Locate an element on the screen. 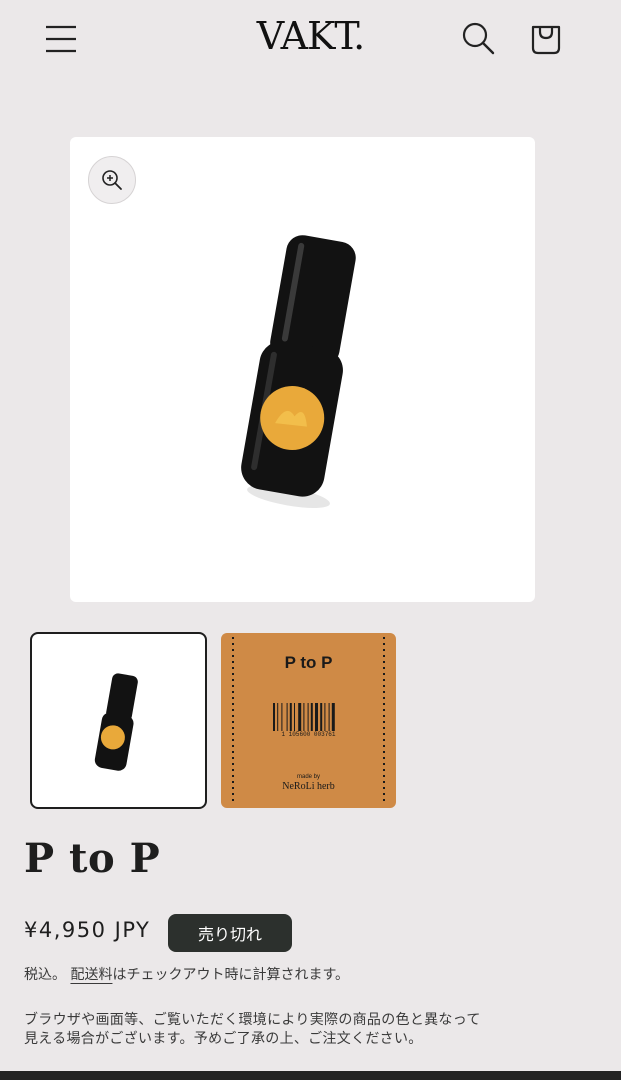 The width and height of the screenshot is (621, 1080). bottom-bar is located at coordinates (310, 1075).